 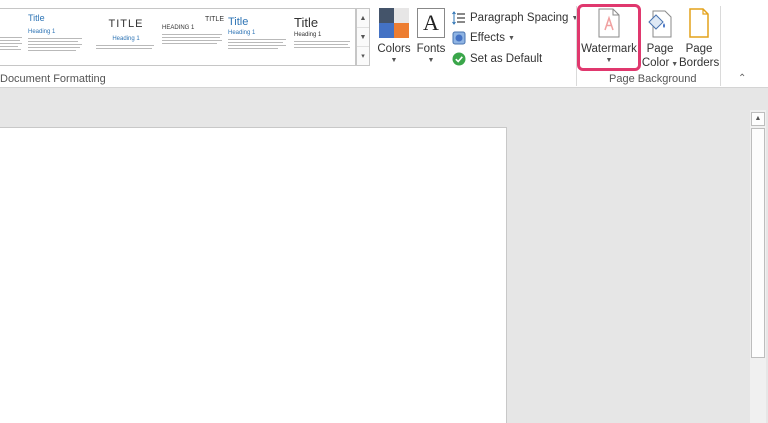 What do you see at coordinates (394, 23) in the screenshot?
I see `colors-icon` at bounding box center [394, 23].